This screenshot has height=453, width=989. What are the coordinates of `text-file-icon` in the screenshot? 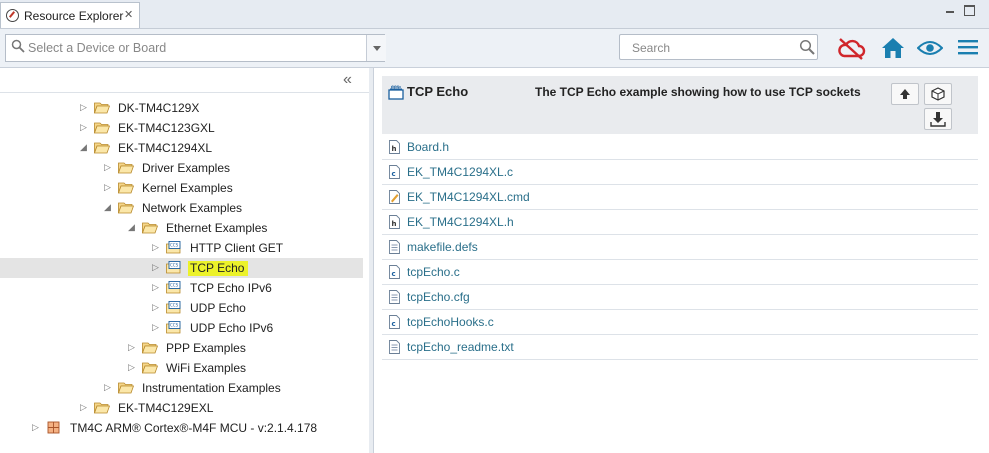 It's located at (394, 347).